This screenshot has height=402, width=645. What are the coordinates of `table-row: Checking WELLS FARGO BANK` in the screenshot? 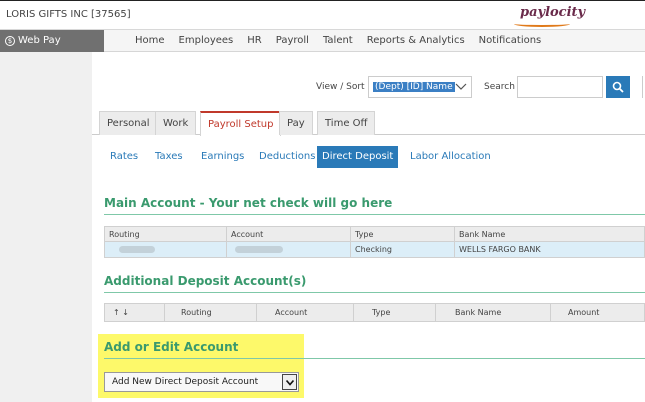 It's located at (374, 250).